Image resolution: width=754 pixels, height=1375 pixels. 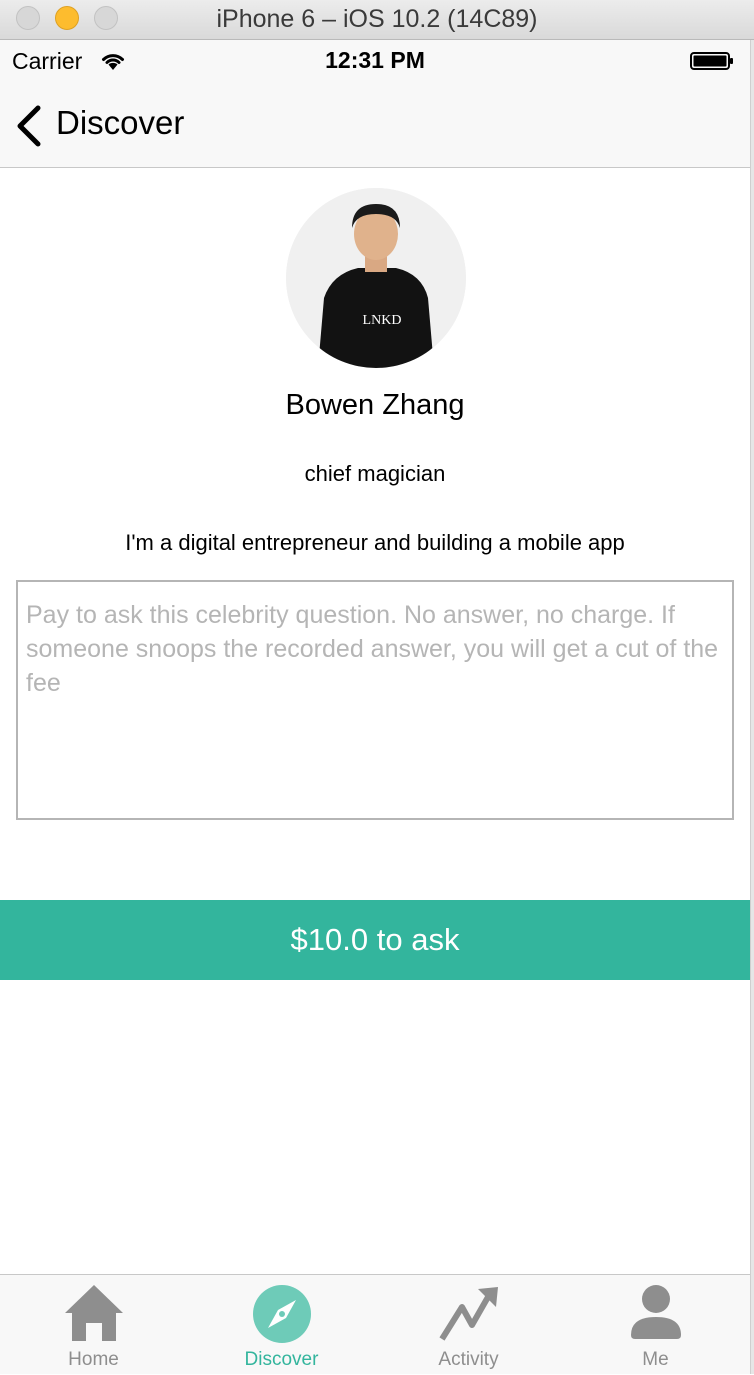 What do you see at coordinates (120, 123) in the screenshot?
I see `back-button: Discover` at bounding box center [120, 123].